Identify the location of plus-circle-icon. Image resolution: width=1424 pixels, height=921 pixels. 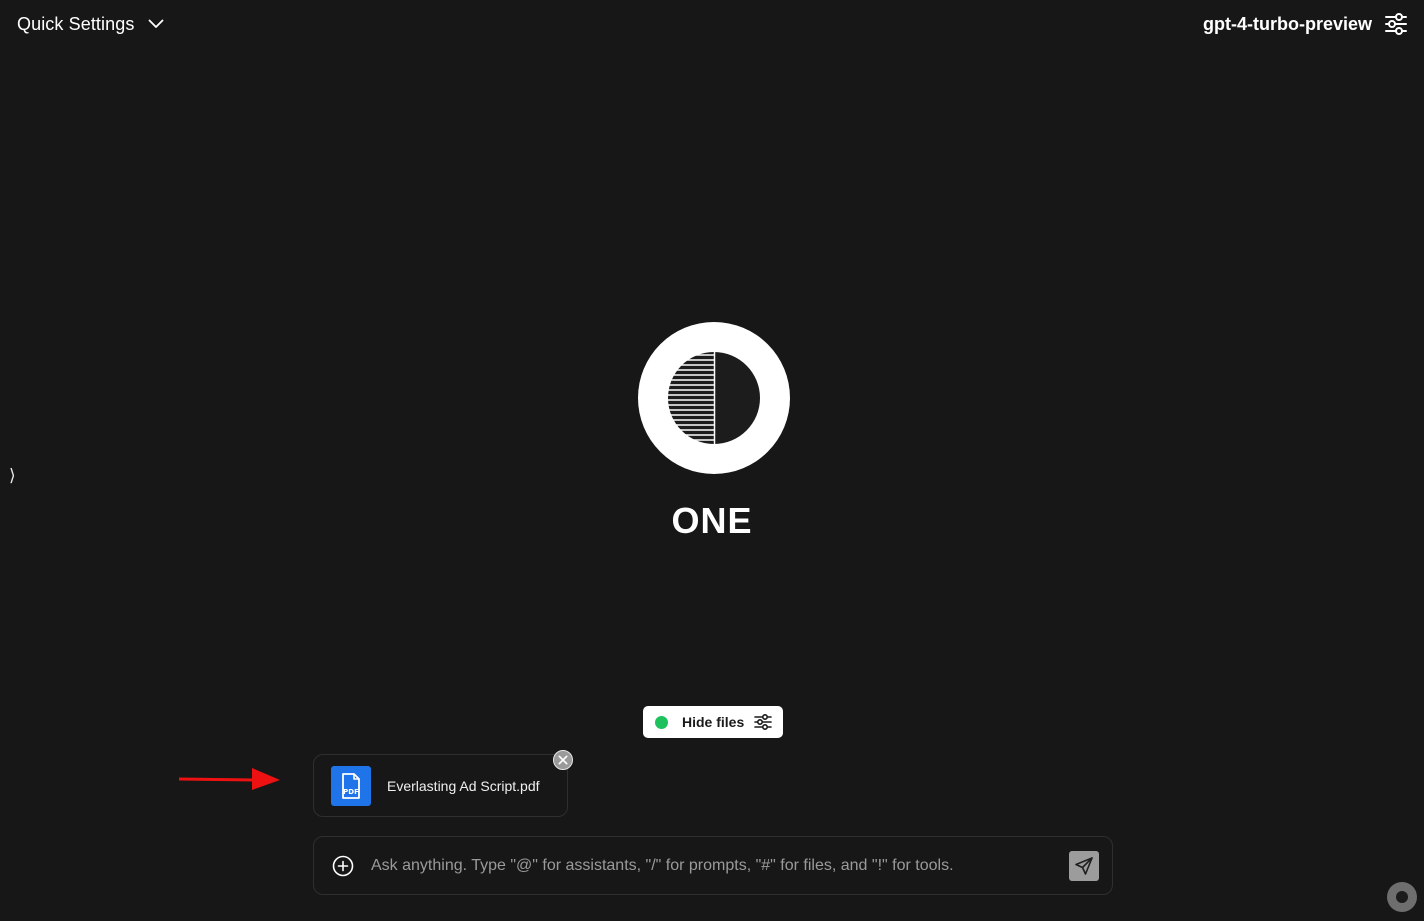
(343, 866).